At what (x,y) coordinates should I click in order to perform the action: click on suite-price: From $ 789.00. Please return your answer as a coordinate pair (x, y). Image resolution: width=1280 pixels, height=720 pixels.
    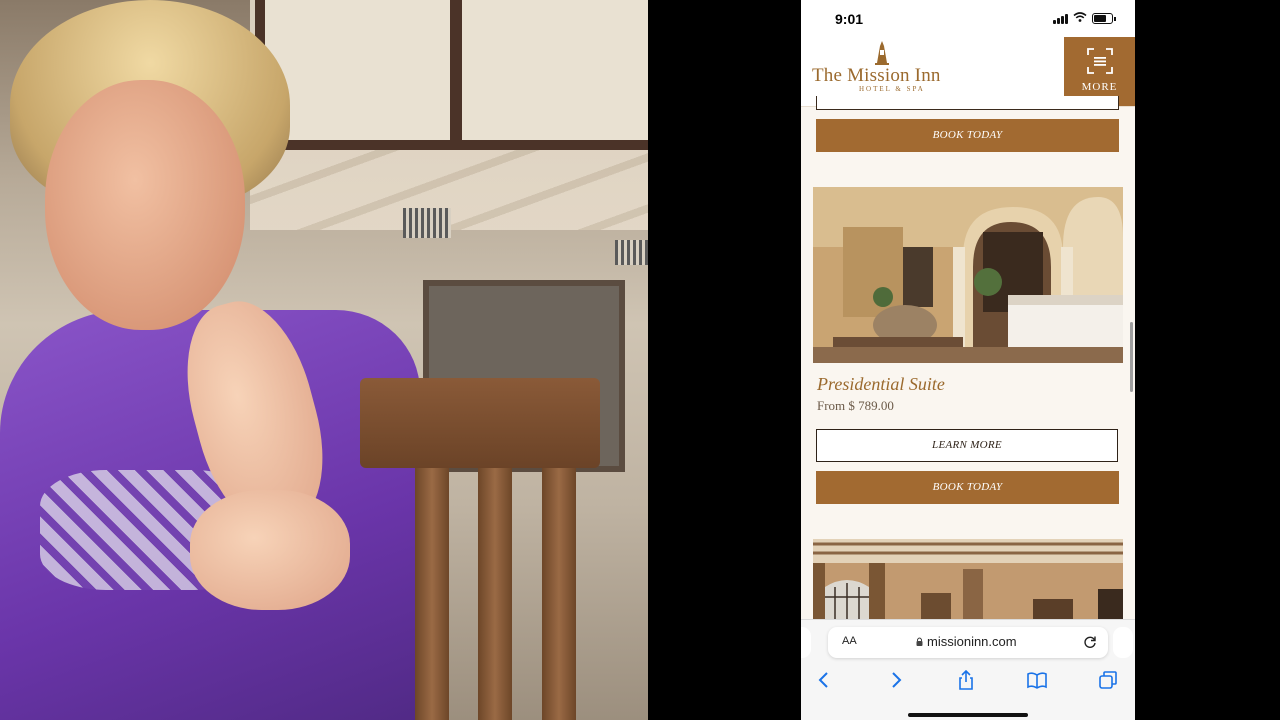
    Looking at the image, I should click on (855, 405).